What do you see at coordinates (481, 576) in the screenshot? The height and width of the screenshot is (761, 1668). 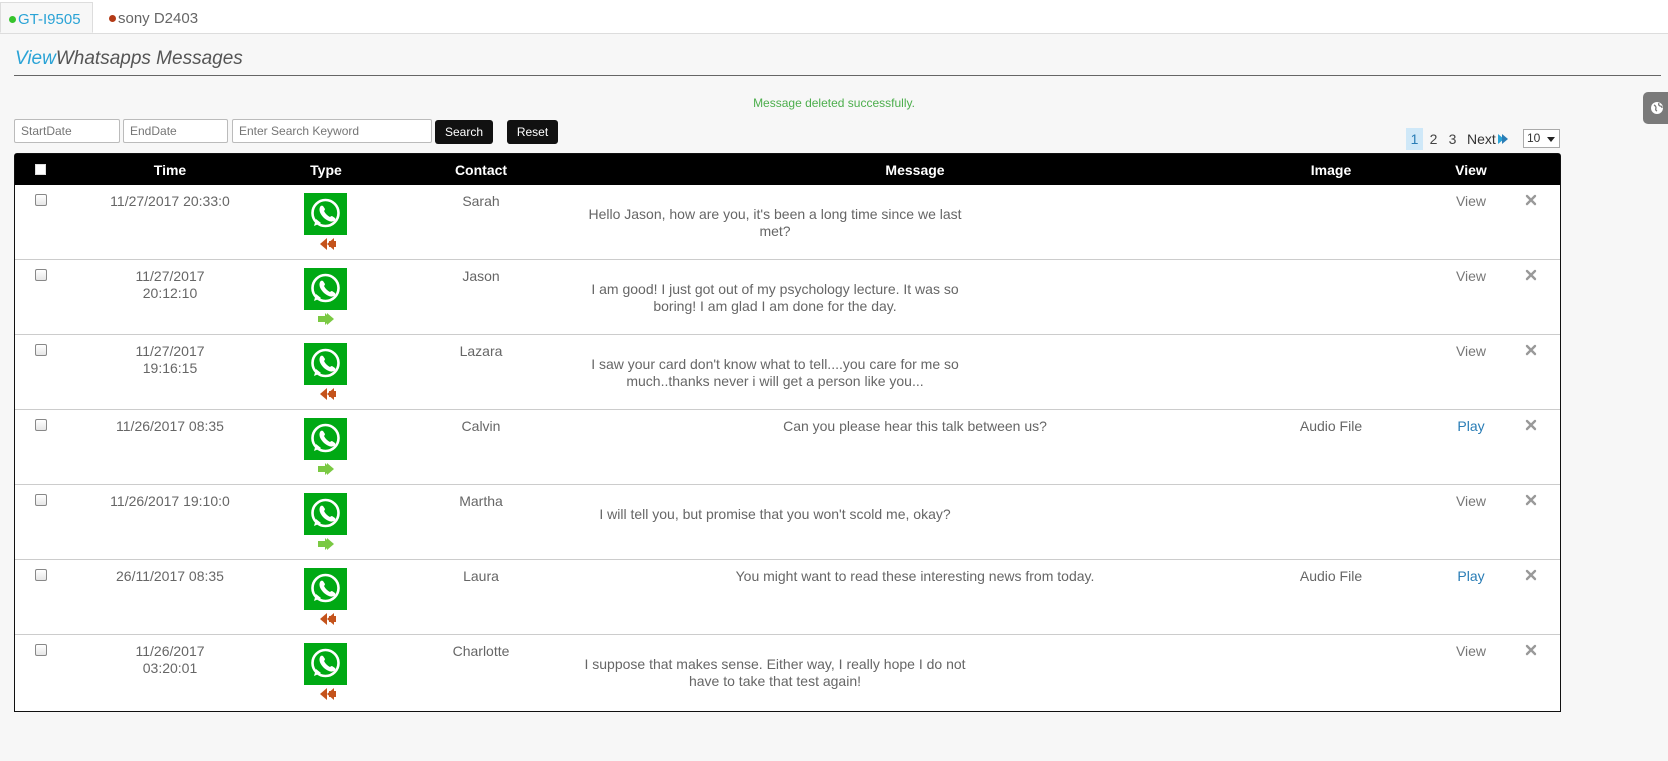 I see `contact-name: Laura` at bounding box center [481, 576].